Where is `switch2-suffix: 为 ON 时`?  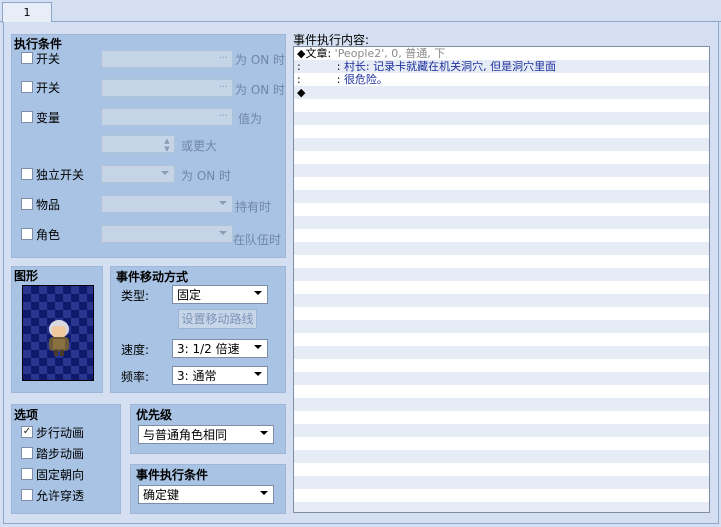
switch2-suffix: 为 ON 时 is located at coordinates (260, 90).